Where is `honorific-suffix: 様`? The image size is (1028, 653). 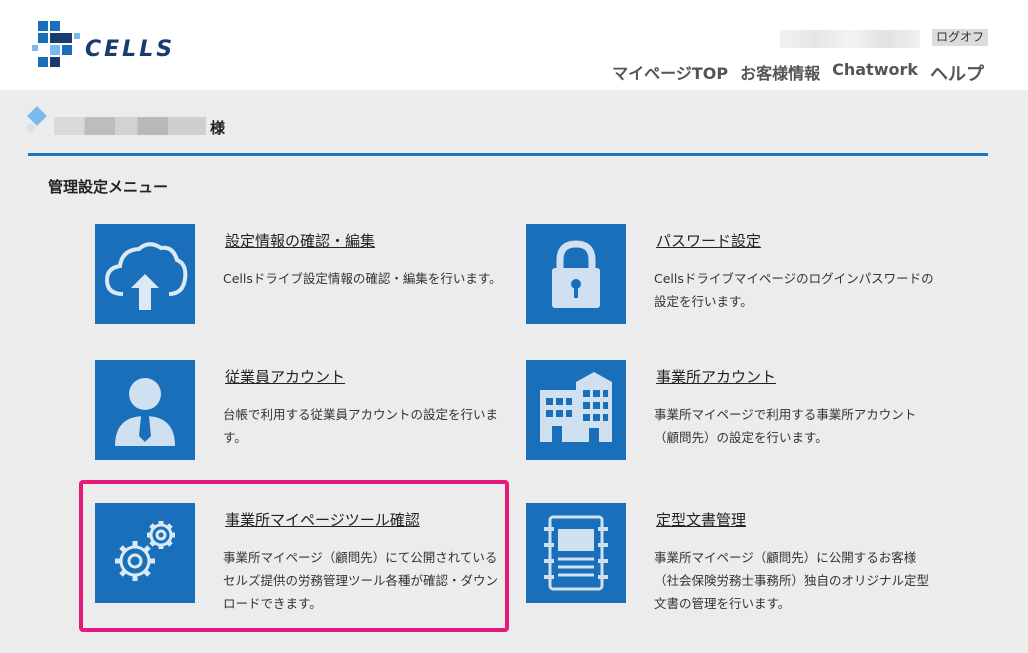 honorific-suffix: 様 is located at coordinates (218, 128).